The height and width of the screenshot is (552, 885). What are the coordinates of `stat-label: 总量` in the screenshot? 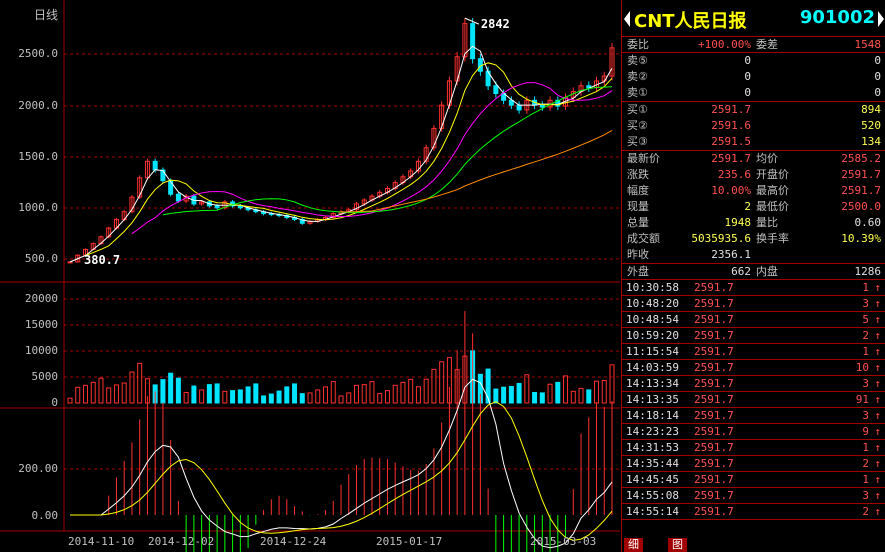 It's located at (638, 222).